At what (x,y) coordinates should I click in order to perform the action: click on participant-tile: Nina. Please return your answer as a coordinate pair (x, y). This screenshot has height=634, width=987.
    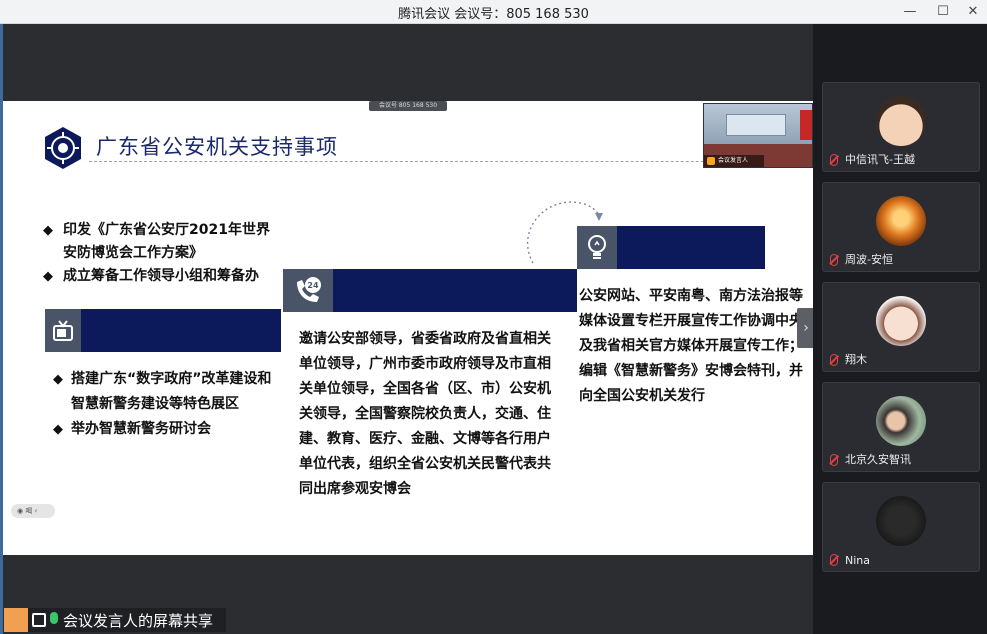
    Looking at the image, I should click on (901, 527).